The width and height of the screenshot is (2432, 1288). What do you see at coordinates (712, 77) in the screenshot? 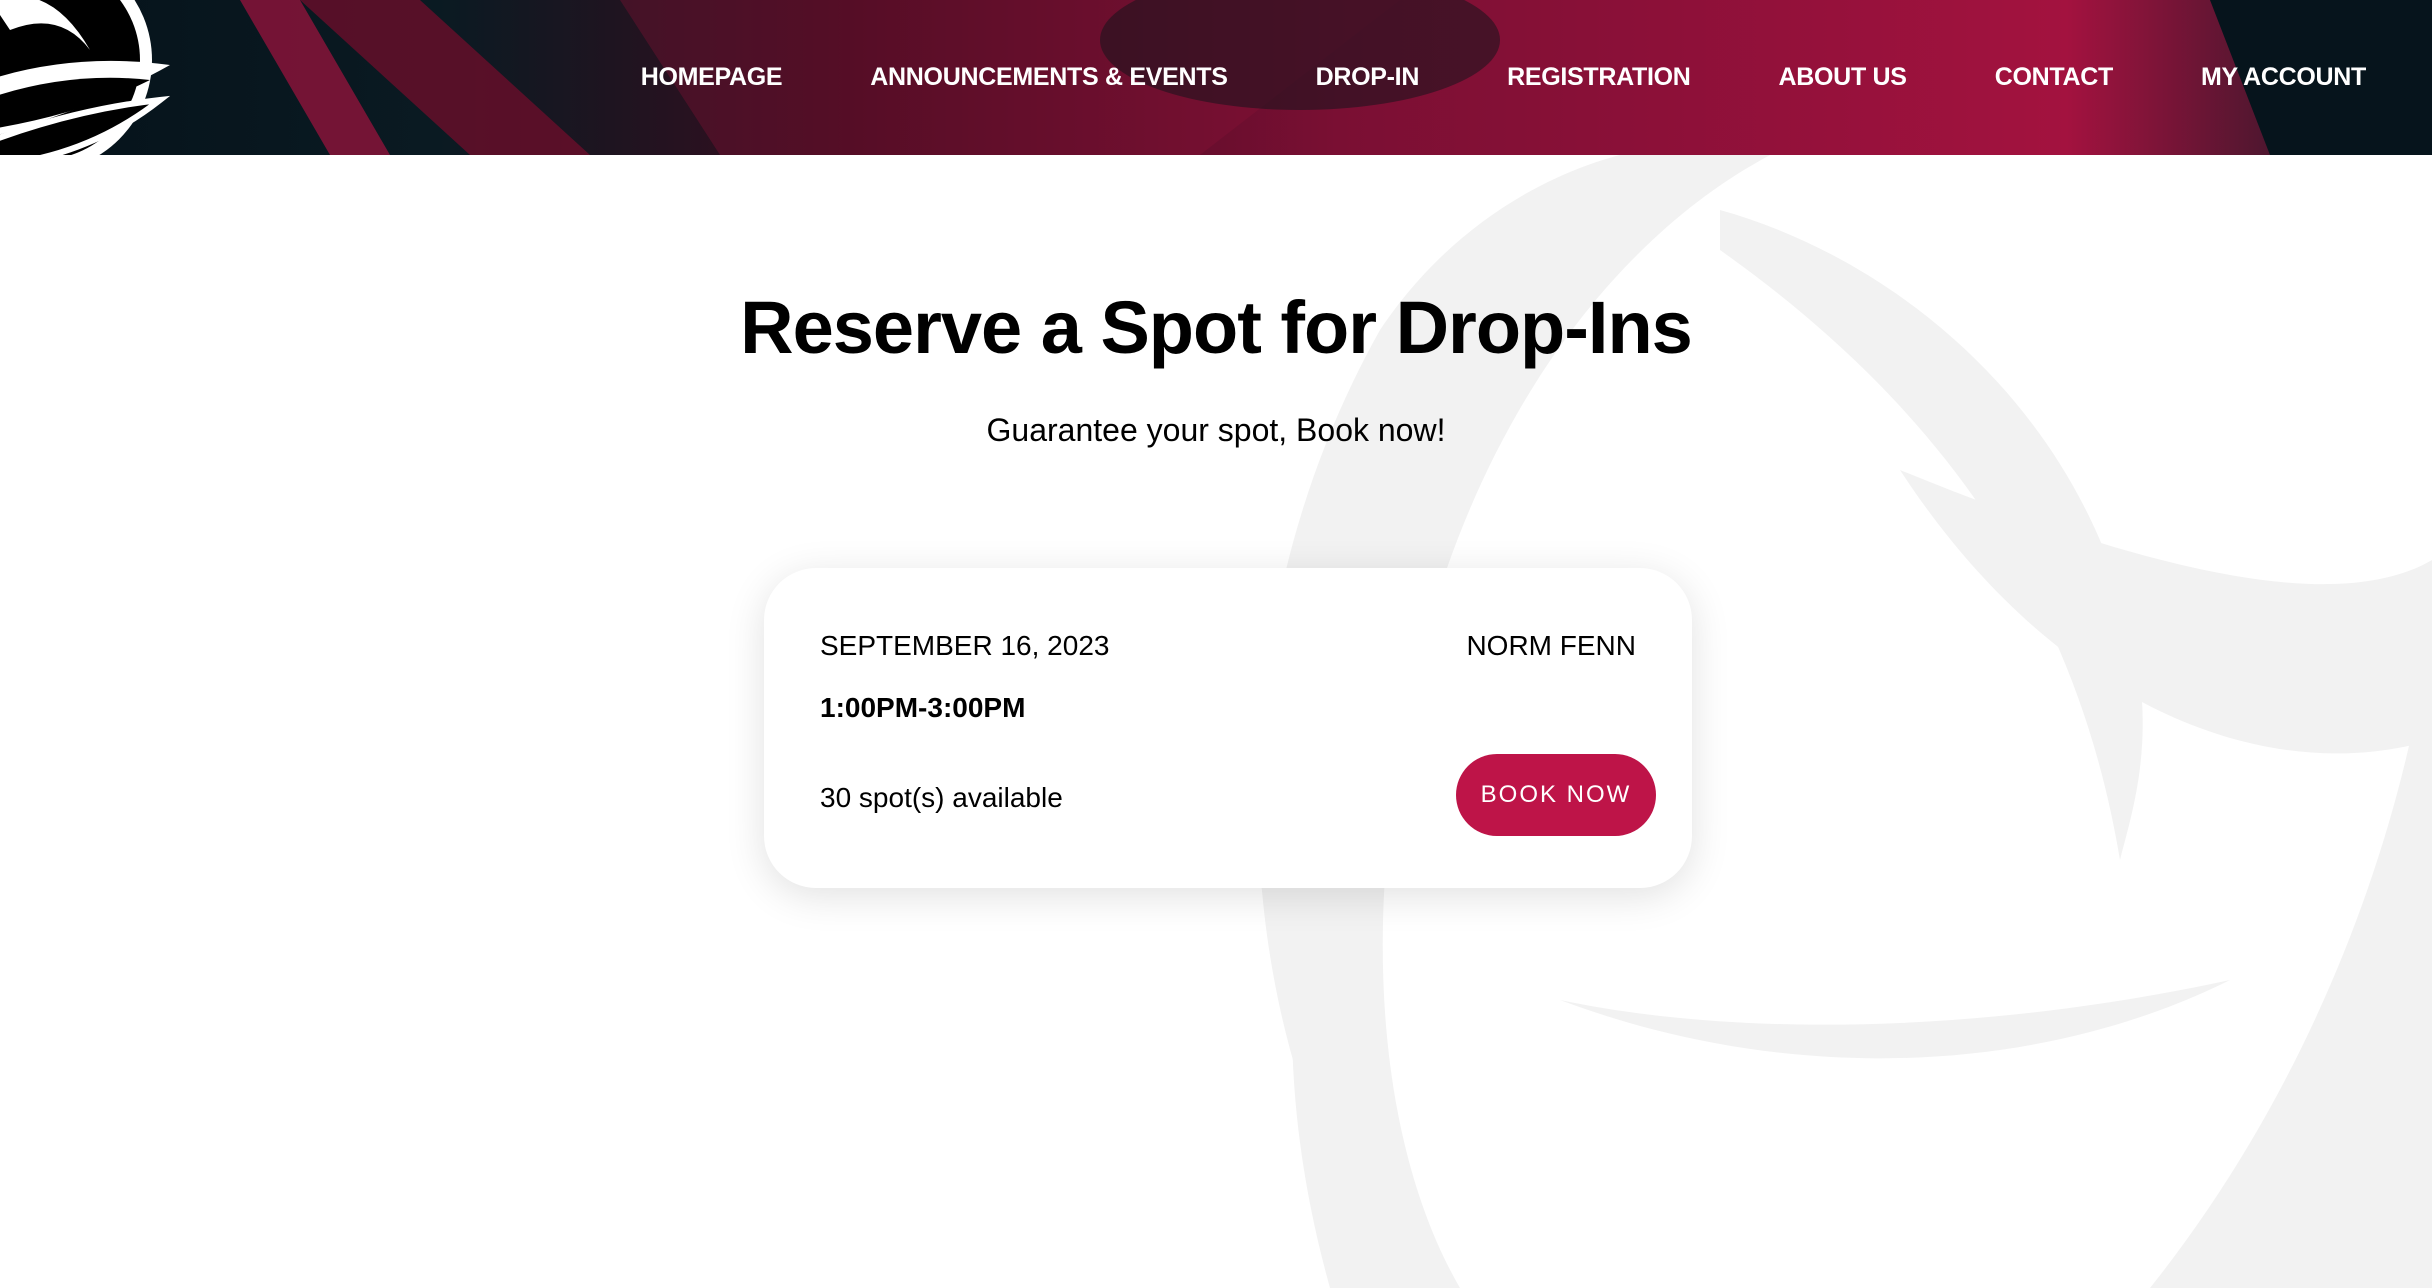
I see `nav-homepage: HOMEPAGE` at bounding box center [712, 77].